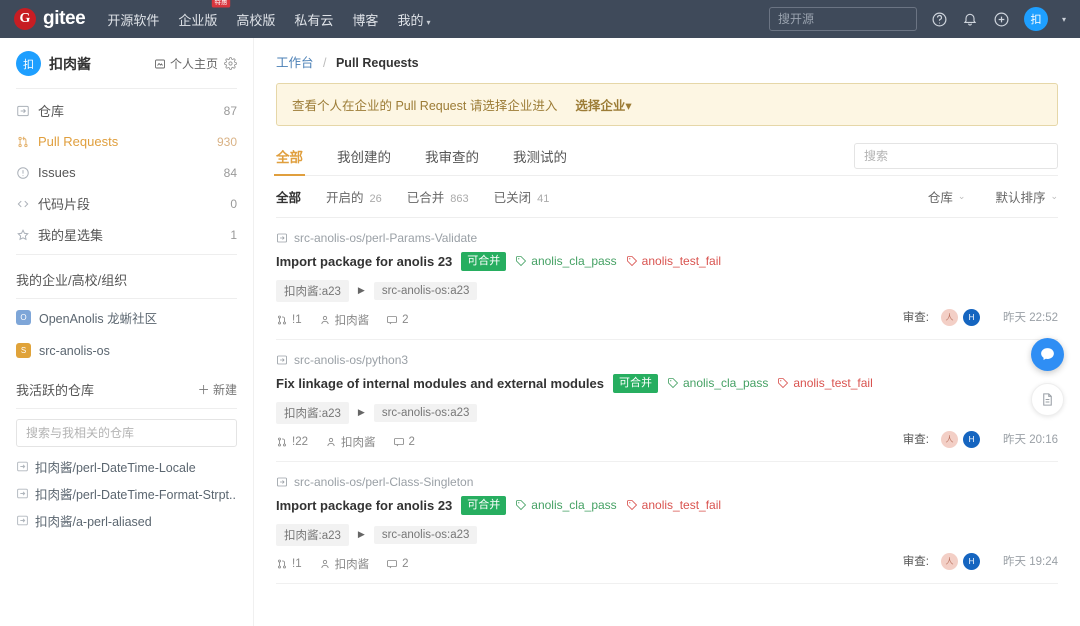 This screenshot has width=1080, height=626. I want to click on tab-全部: 全部, so click(289, 161).